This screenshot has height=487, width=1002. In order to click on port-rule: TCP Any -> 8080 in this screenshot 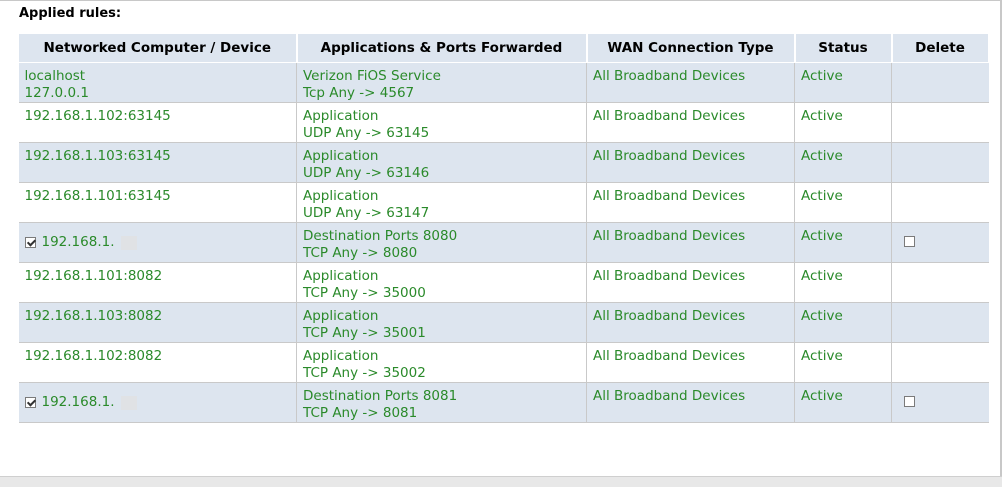, I will do `click(360, 253)`.